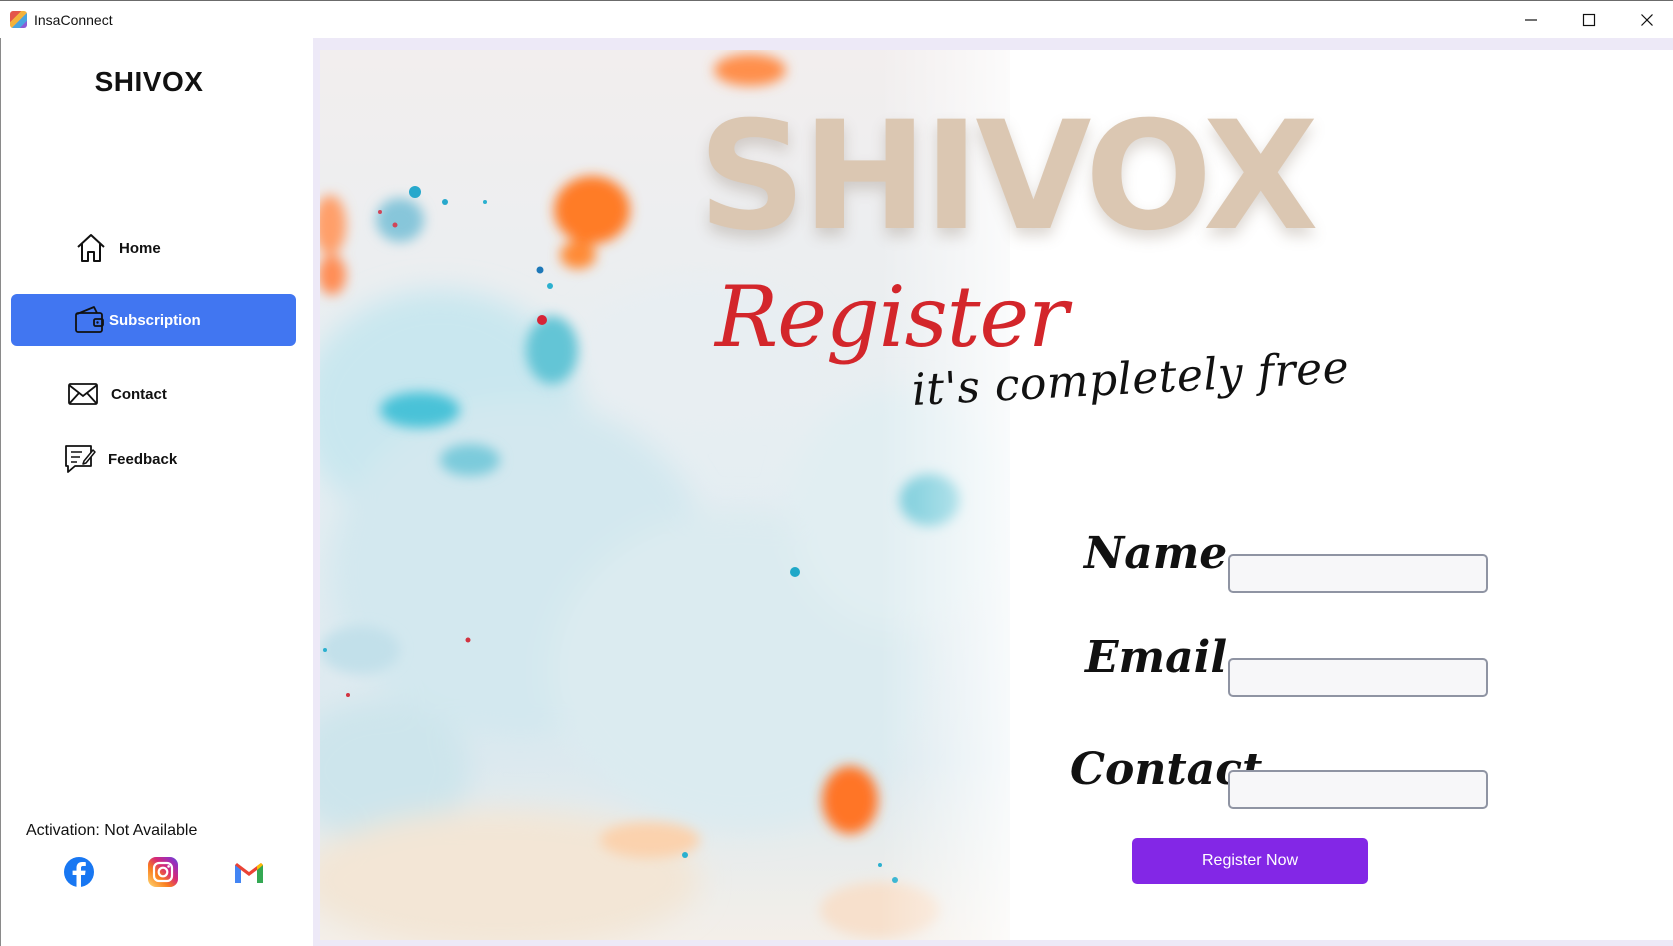  I want to click on close-icon, so click(1647, 20).